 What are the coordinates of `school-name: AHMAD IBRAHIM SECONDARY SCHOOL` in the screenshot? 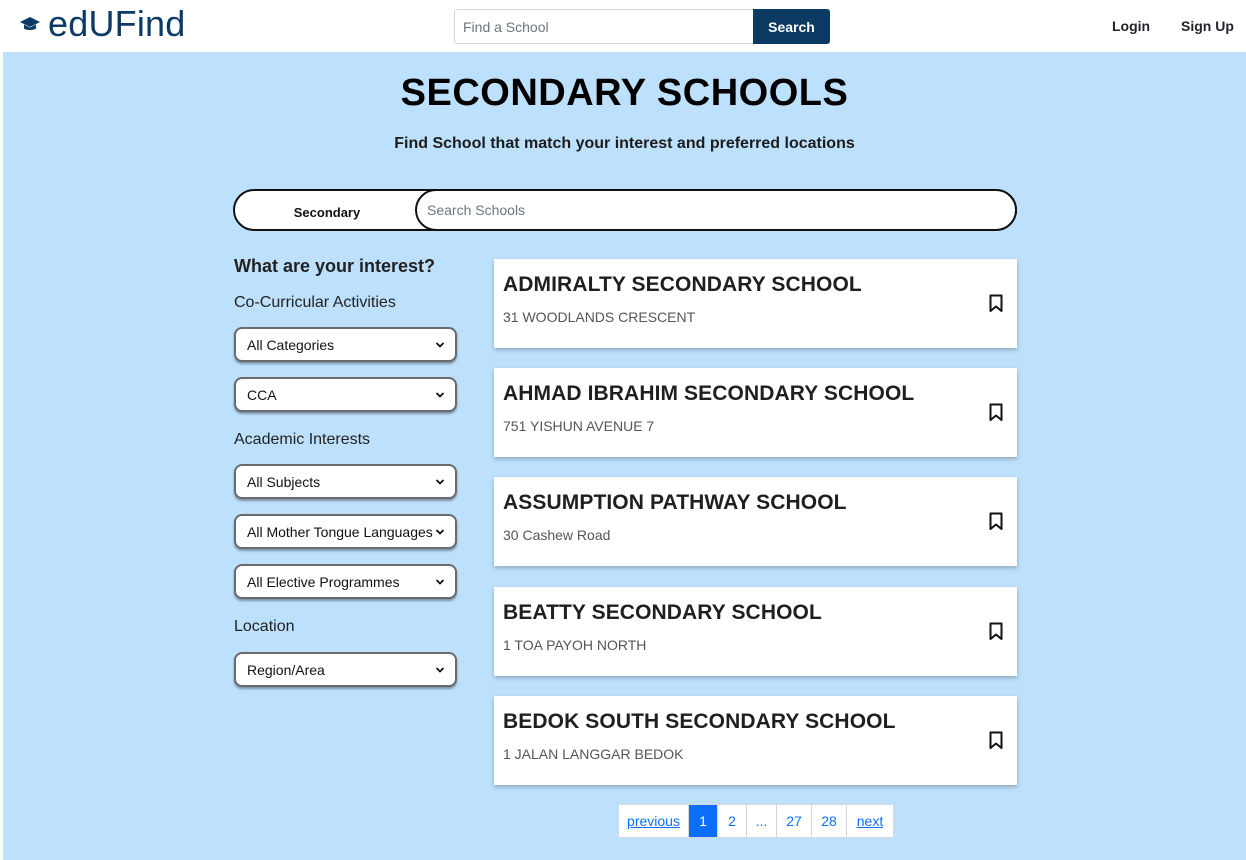 It's located at (708, 394).